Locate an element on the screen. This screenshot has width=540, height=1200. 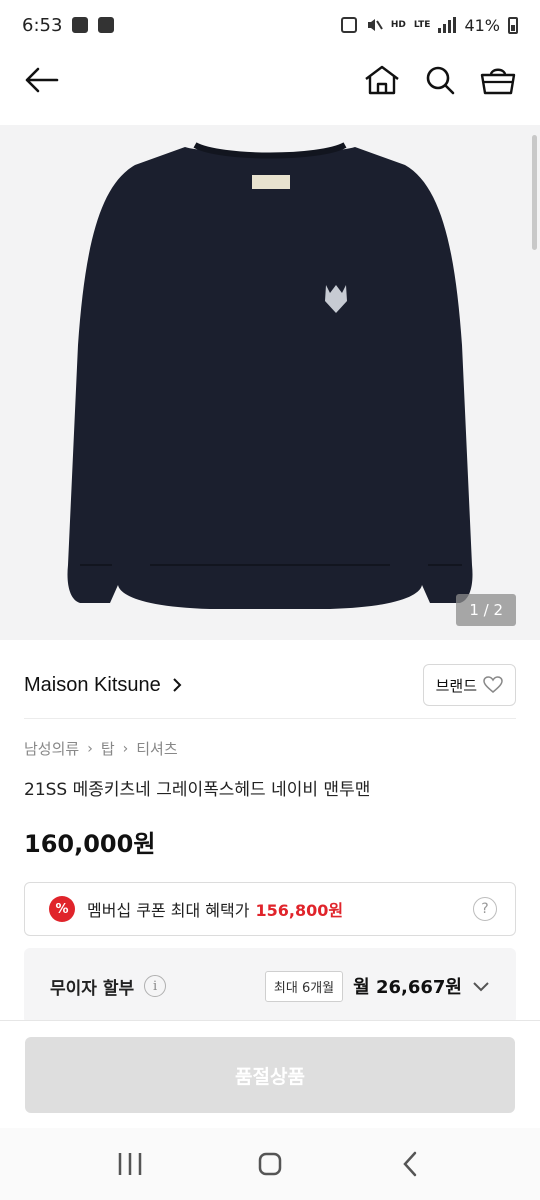
search-icon is located at coordinates (440, 80).